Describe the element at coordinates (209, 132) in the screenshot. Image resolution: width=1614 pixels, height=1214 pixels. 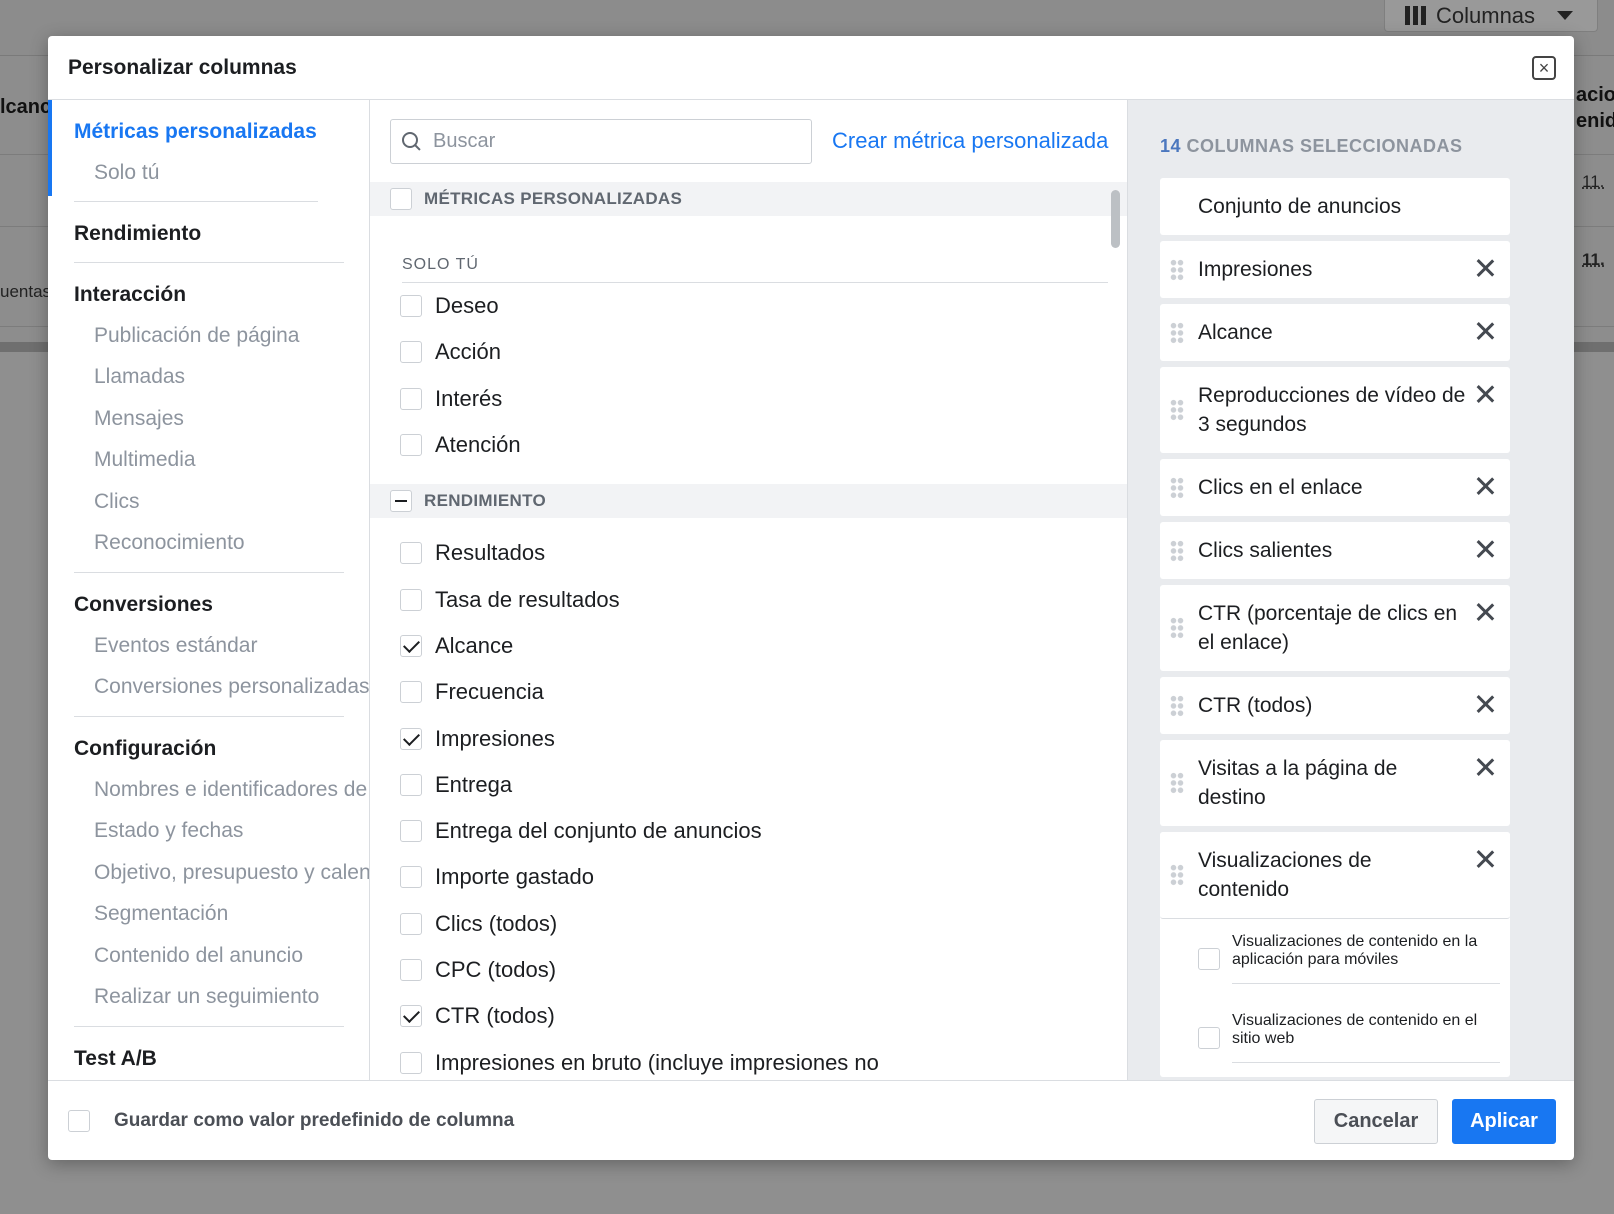
I see `nav-heading: Métricas personalizadas` at that location.